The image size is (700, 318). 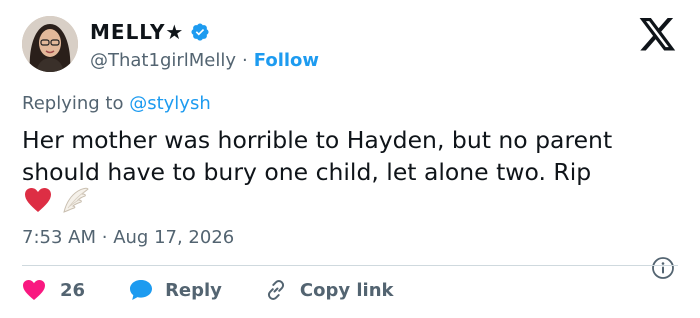 What do you see at coordinates (53, 290) in the screenshot?
I see `like-button: 26` at bounding box center [53, 290].